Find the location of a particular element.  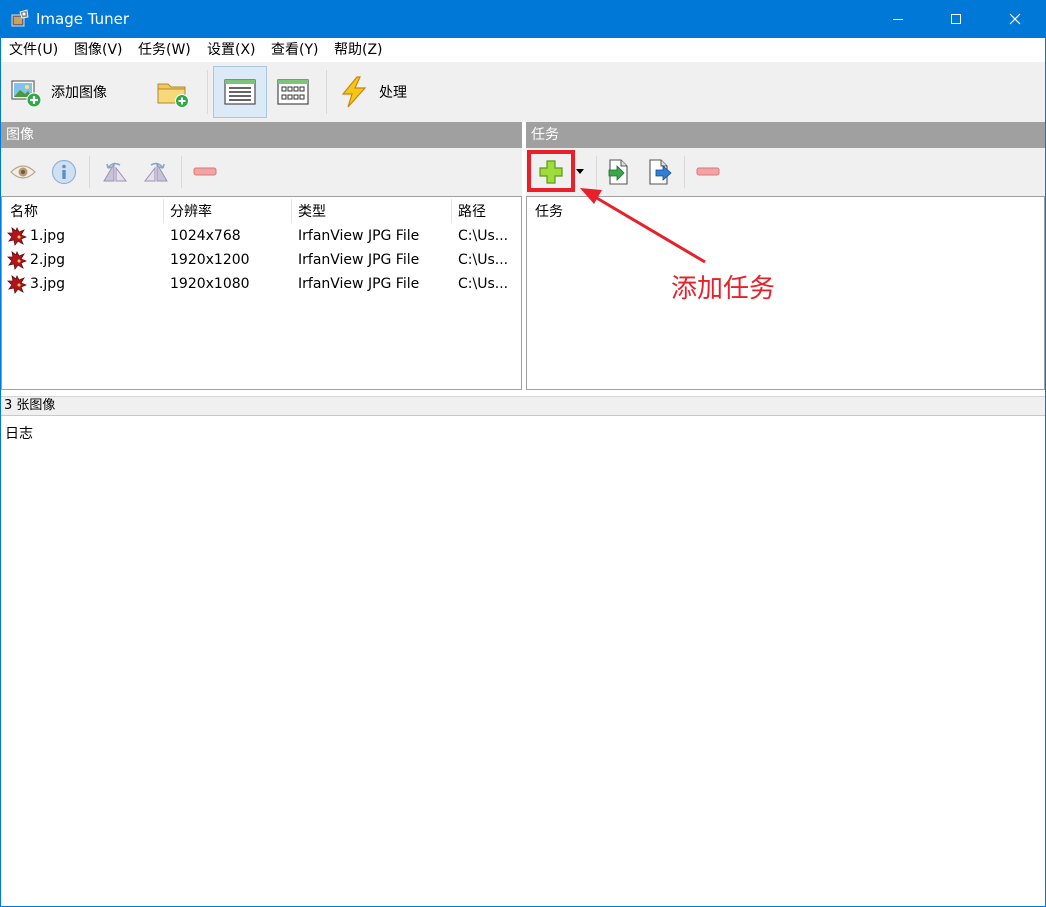

rotate-right-button is located at coordinates (156, 172).